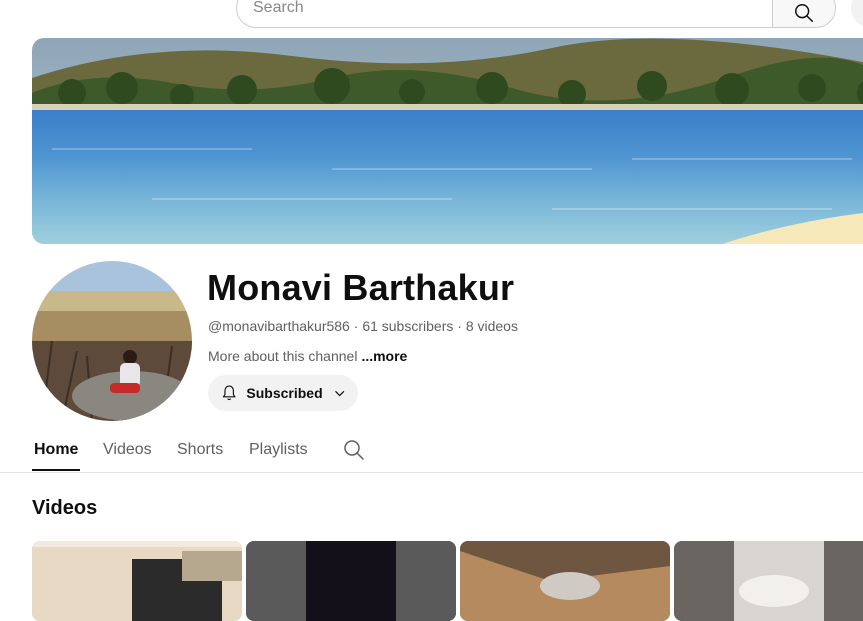 Image resolution: width=863 pixels, height=621 pixels. I want to click on tab-videos: Videos, so click(127, 450).